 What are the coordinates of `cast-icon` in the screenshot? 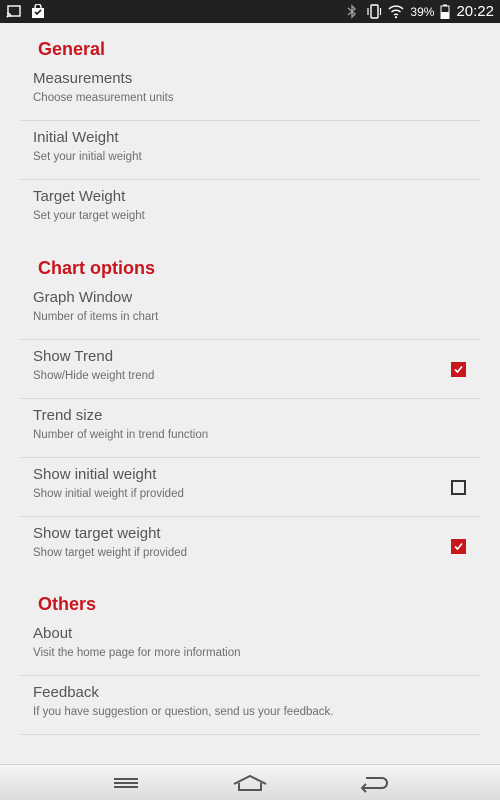 It's located at (13, 11).